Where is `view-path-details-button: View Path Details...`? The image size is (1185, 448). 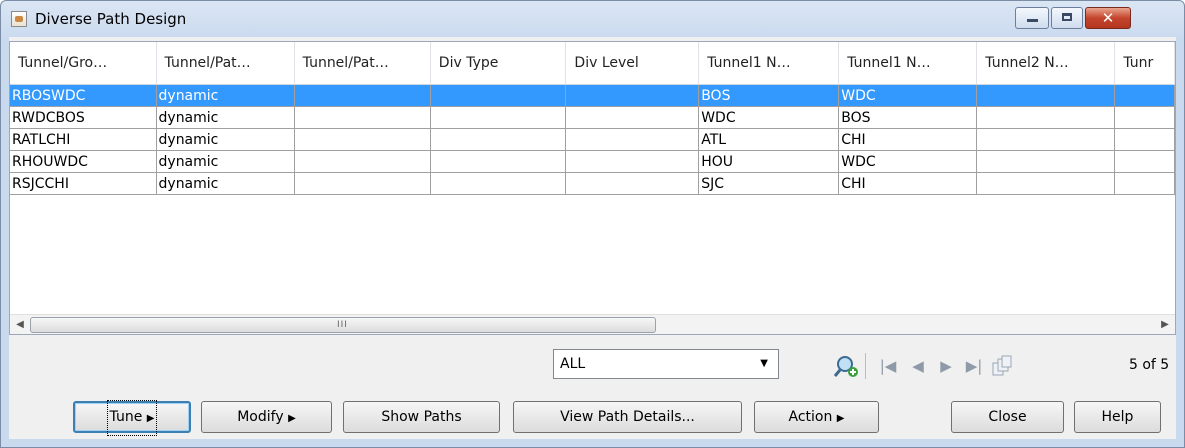
view-path-details-button: View Path Details... is located at coordinates (627, 417).